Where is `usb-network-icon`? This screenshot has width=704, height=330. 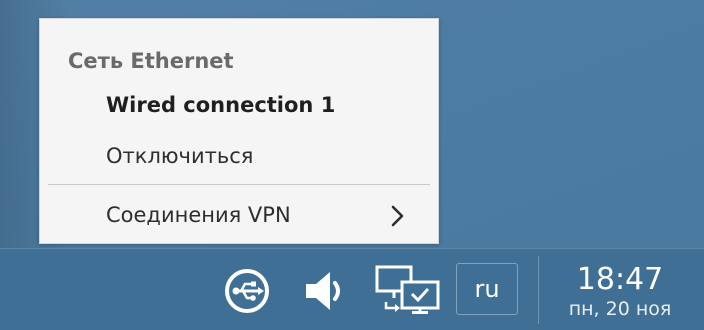
usb-network-icon is located at coordinates (247, 291).